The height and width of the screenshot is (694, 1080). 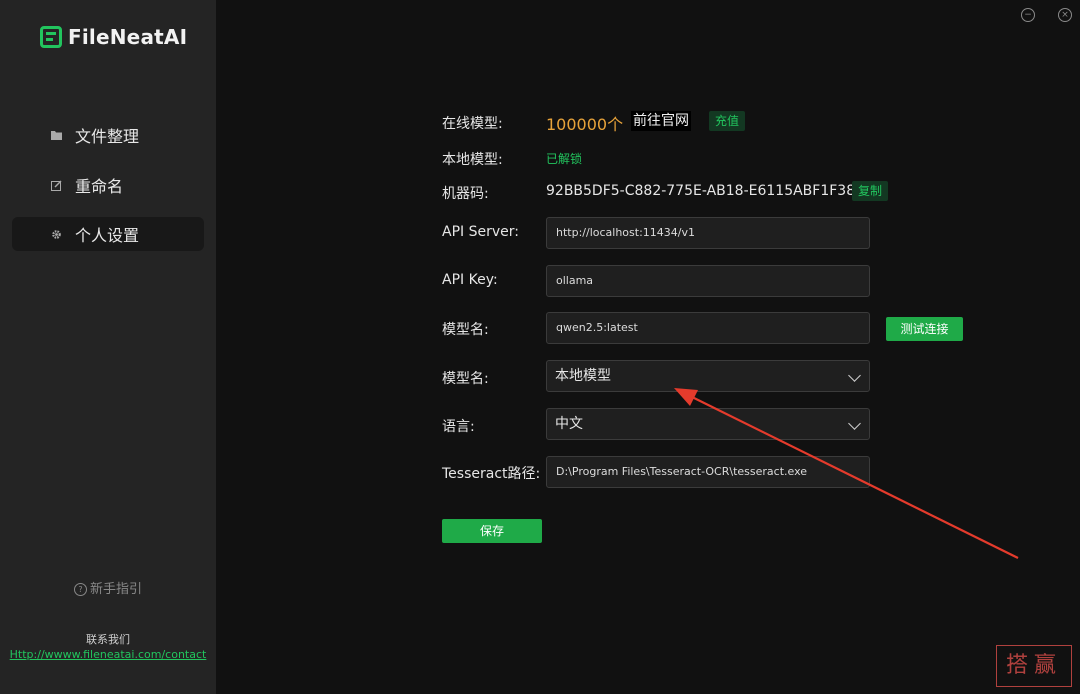 What do you see at coordinates (846, 473) in the screenshot?
I see `annotation-arrow` at bounding box center [846, 473].